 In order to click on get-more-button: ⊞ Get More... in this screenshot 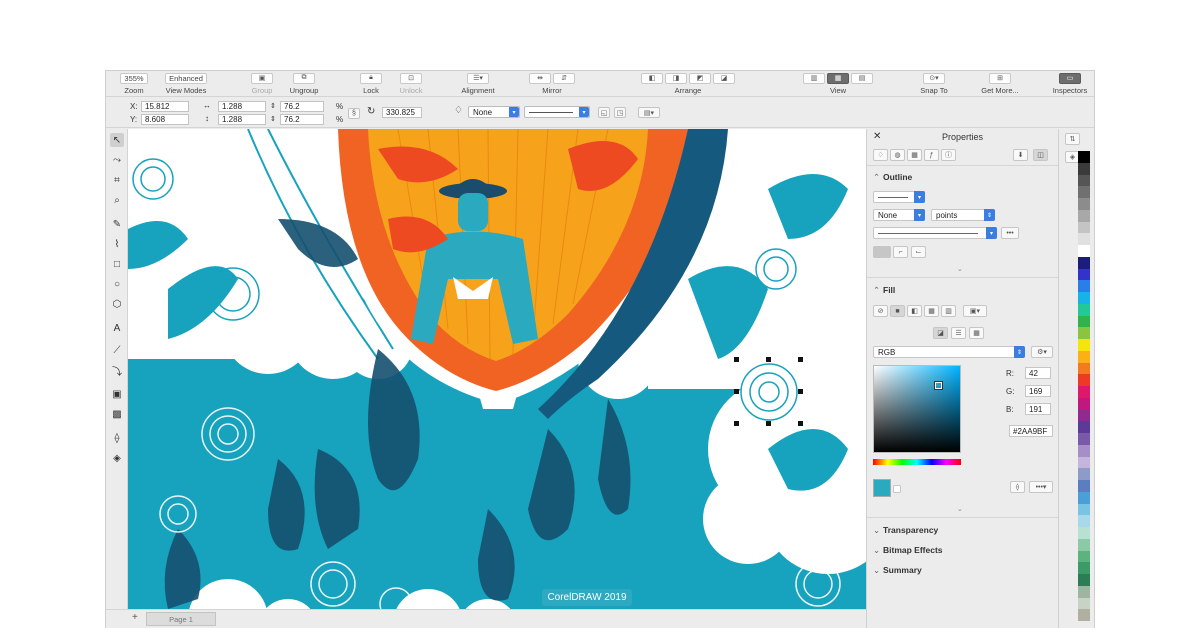, I will do `click(1000, 84)`.